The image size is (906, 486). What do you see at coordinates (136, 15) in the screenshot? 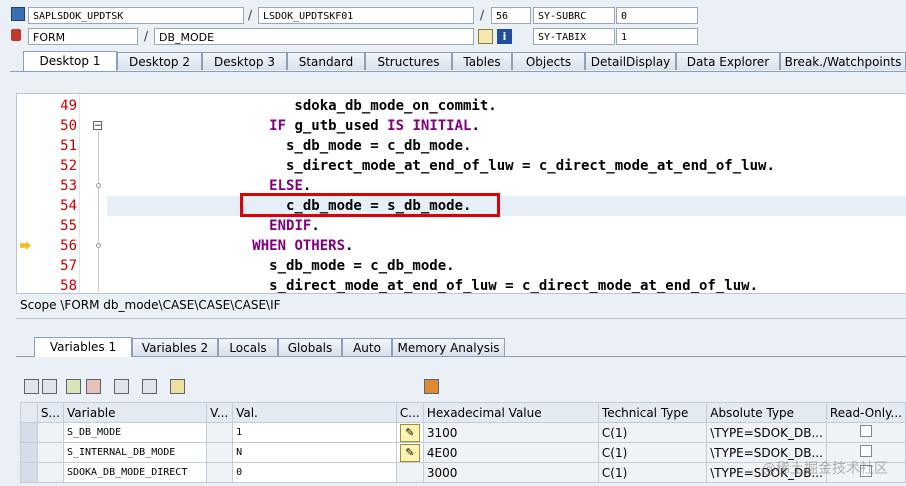
I see `program-field: SAPLSDOK_UPDTSK` at bounding box center [136, 15].